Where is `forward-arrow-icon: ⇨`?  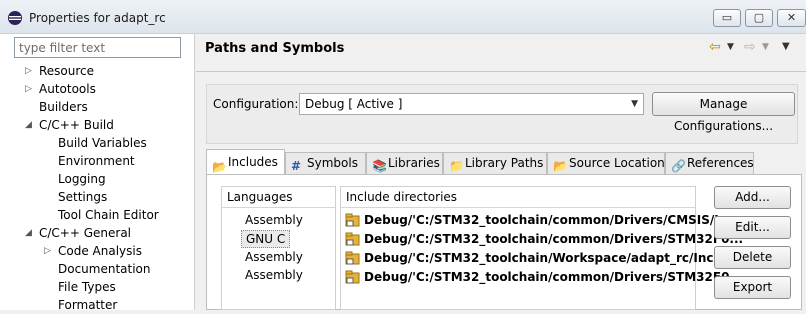 forward-arrow-icon: ⇨ is located at coordinates (750, 47).